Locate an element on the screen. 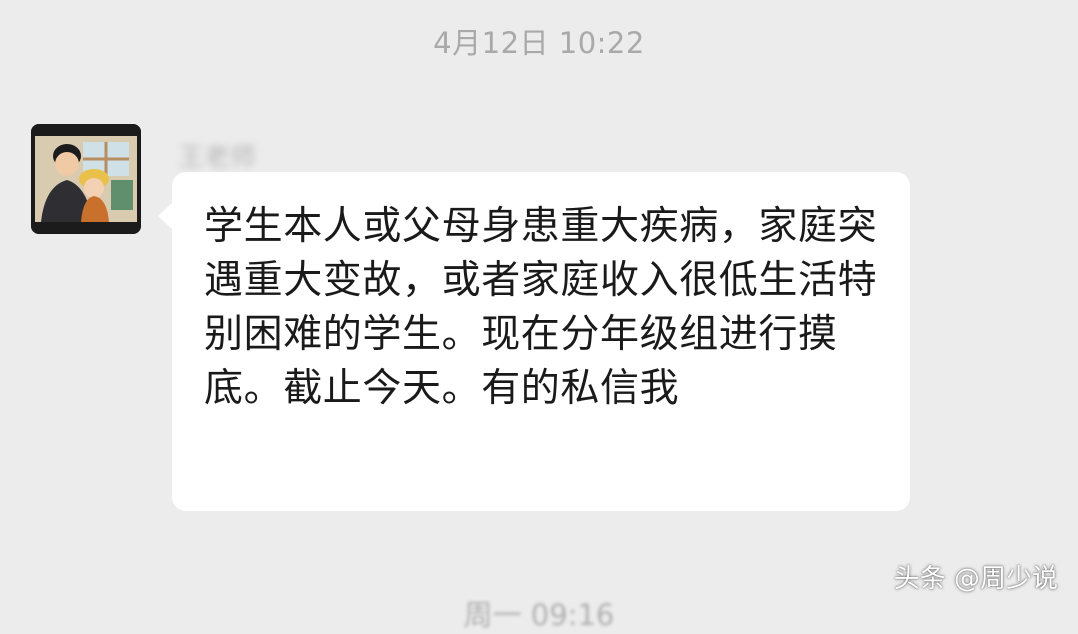 The height and width of the screenshot is (634, 1078). sender-avatar is located at coordinates (86, 179).